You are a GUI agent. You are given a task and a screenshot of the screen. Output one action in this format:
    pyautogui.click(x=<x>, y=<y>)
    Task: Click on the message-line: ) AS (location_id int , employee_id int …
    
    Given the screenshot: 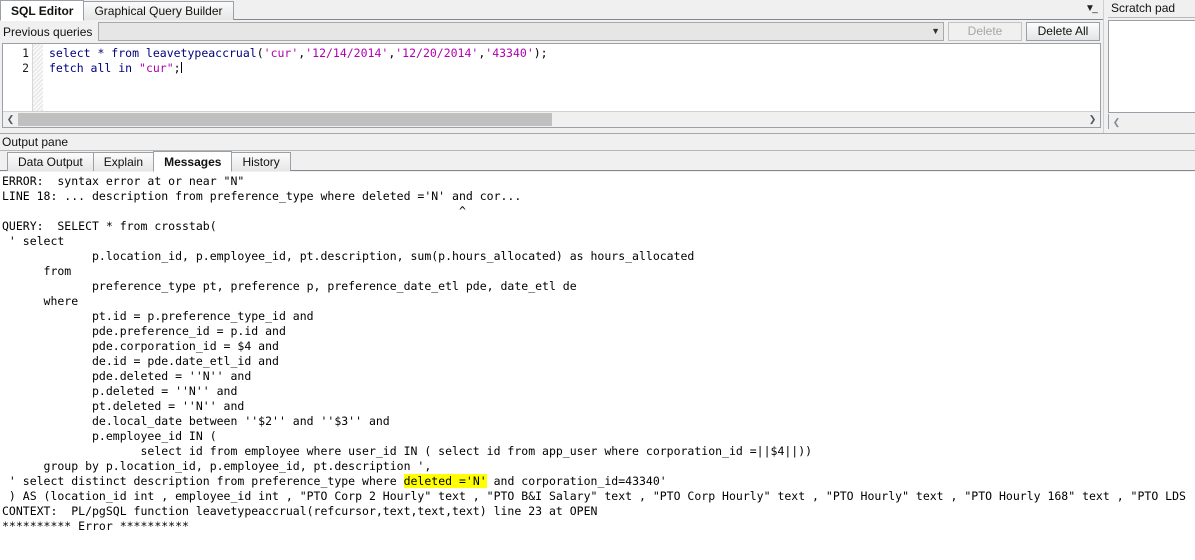 What is the action you would take?
    pyautogui.click(x=594, y=496)
    